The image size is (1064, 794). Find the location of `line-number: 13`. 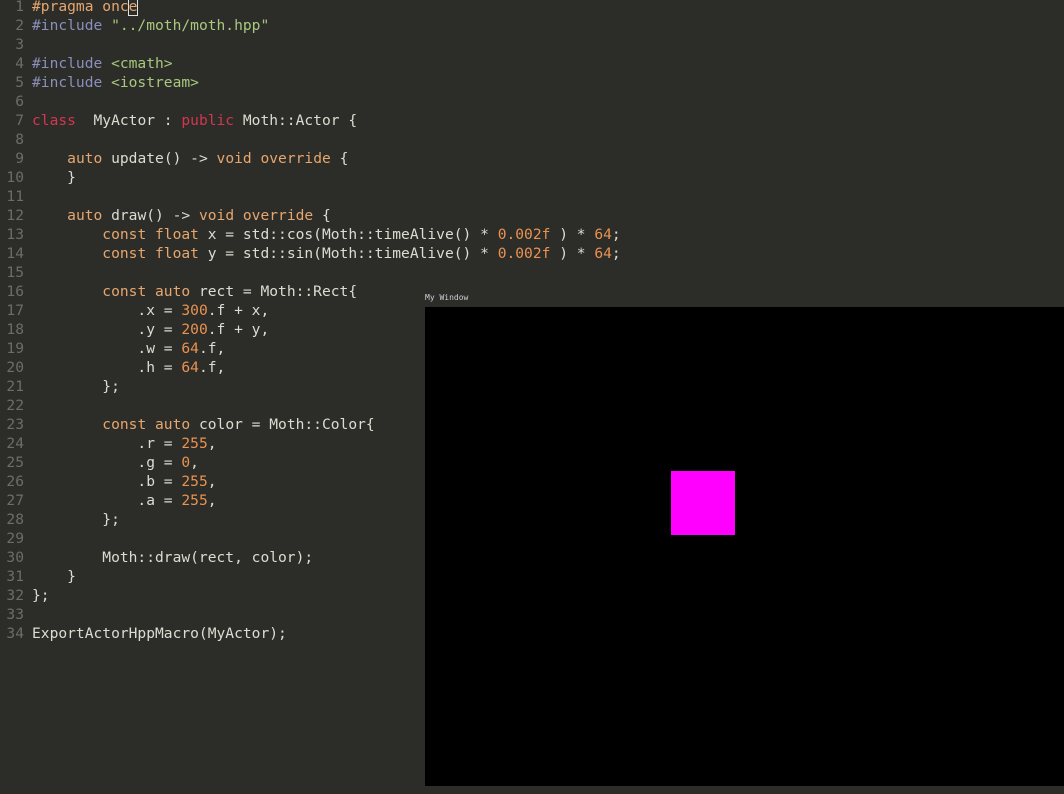

line-number: 13 is located at coordinates (15, 234).